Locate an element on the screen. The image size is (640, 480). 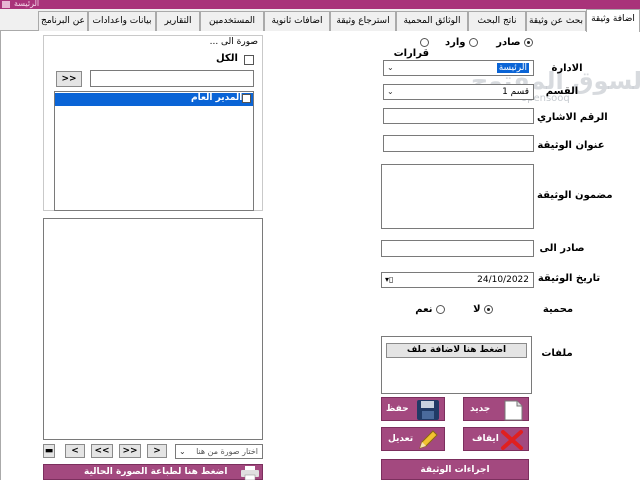
image-select-placeholder: اختار صورة من هنا is located at coordinates (227, 451).